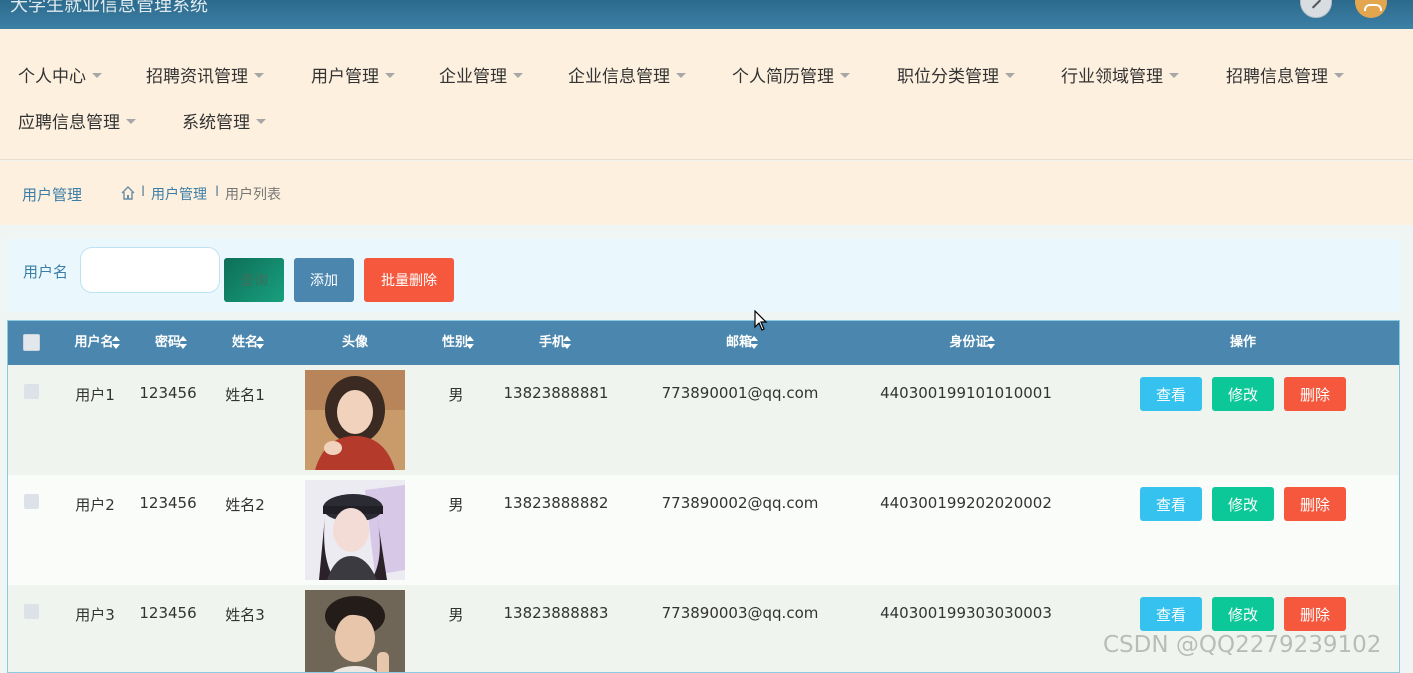 The image size is (1413, 673). Describe the element at coordinates (77, 120) in the screenshot. I see `nav-item-application-info: 应聘信息管理` at that location.